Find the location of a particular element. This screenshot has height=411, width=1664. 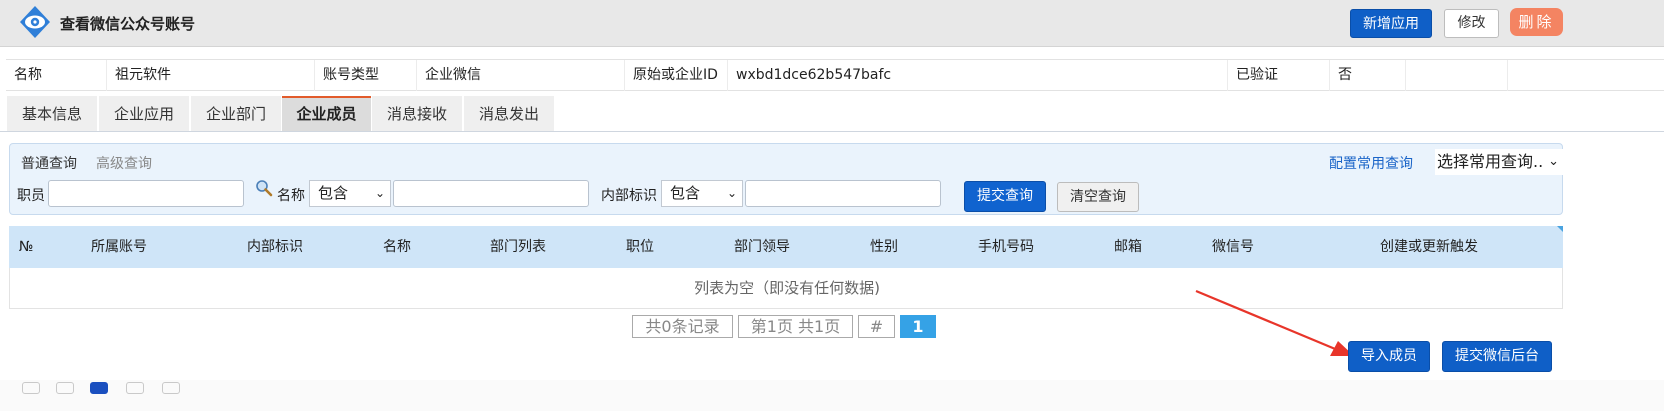

column-header-gender: 性别 is located at coordinates (884, 247).